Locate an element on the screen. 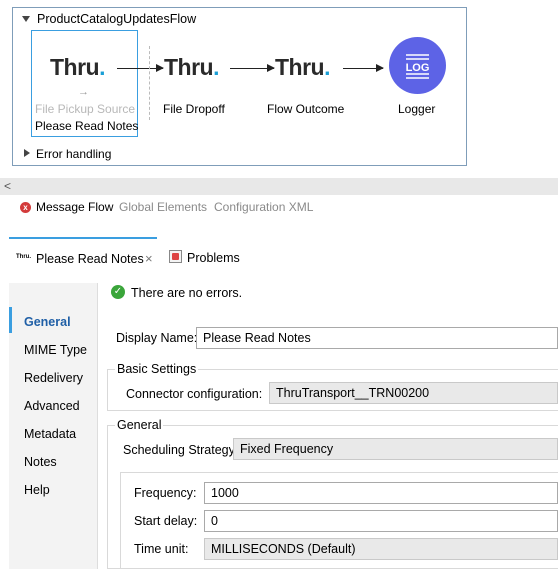  frequency-label: Frequency: is located at coordinates (165, 493).